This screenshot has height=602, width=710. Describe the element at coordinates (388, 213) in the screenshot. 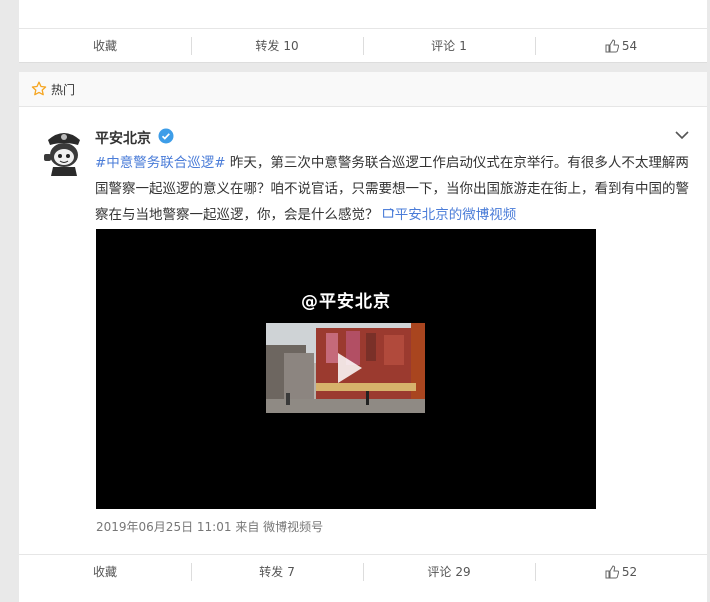

I see `video-link-icon` at that location.